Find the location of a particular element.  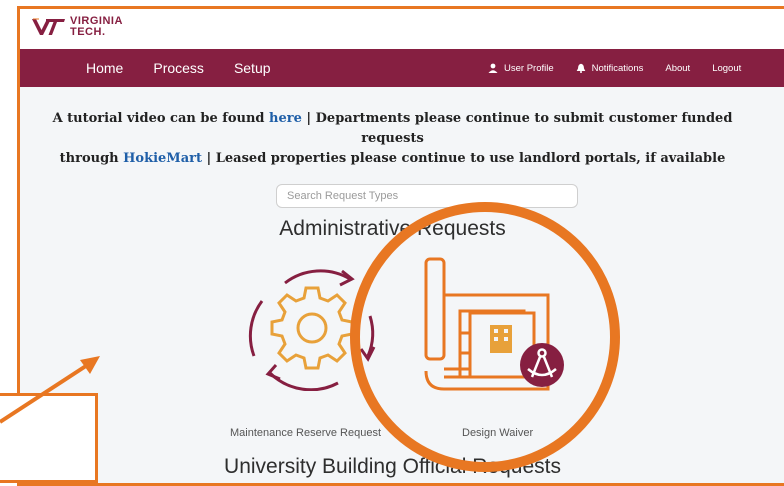

logo-bar: VIRGINIA TECH. is located at coordinates (402, 29).